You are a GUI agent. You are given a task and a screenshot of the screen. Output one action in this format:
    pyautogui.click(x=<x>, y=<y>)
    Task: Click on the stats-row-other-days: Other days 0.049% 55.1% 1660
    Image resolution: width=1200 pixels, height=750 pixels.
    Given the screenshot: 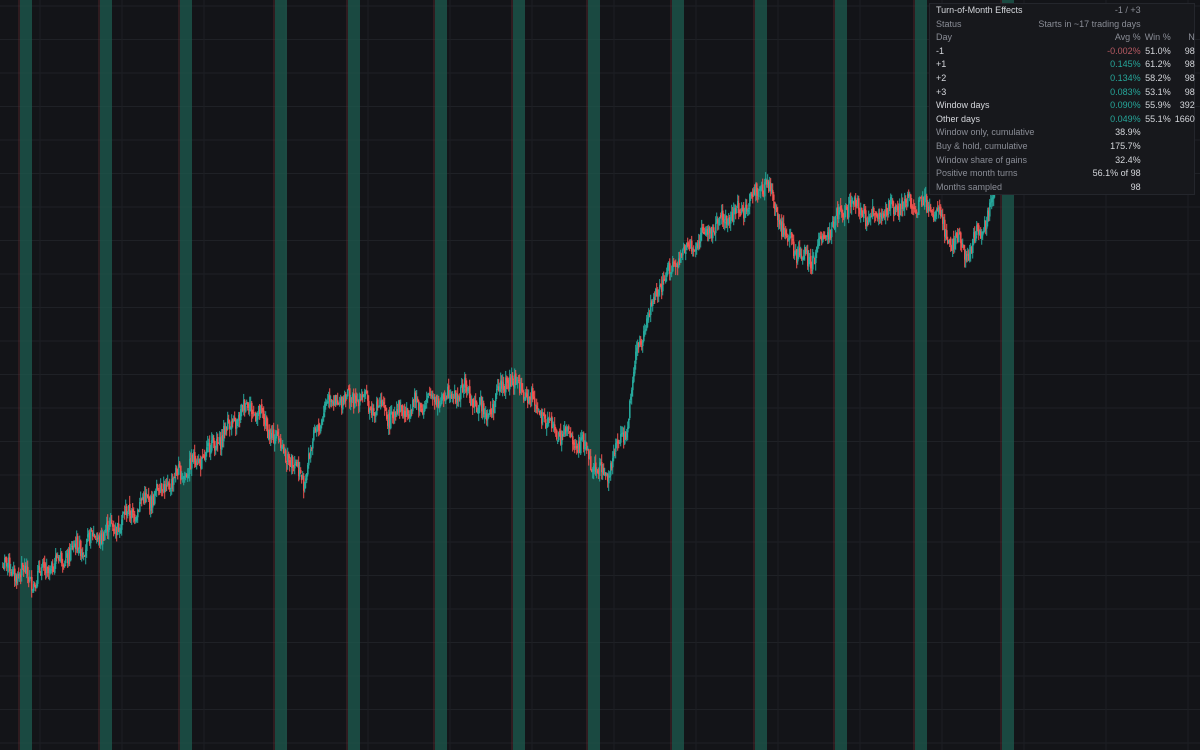 What is the action you would take?
    pyautogui.click(x=1064, y=120)
    